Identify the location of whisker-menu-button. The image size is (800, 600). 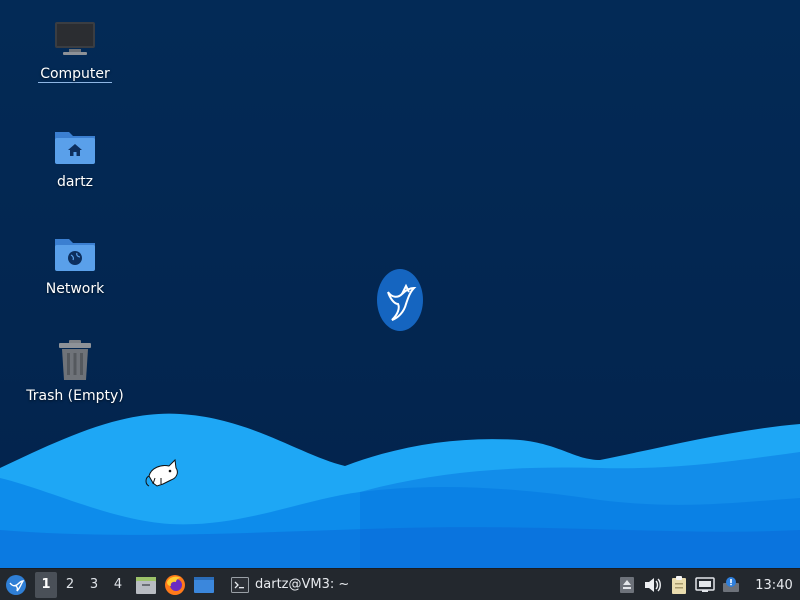
(16, 584).